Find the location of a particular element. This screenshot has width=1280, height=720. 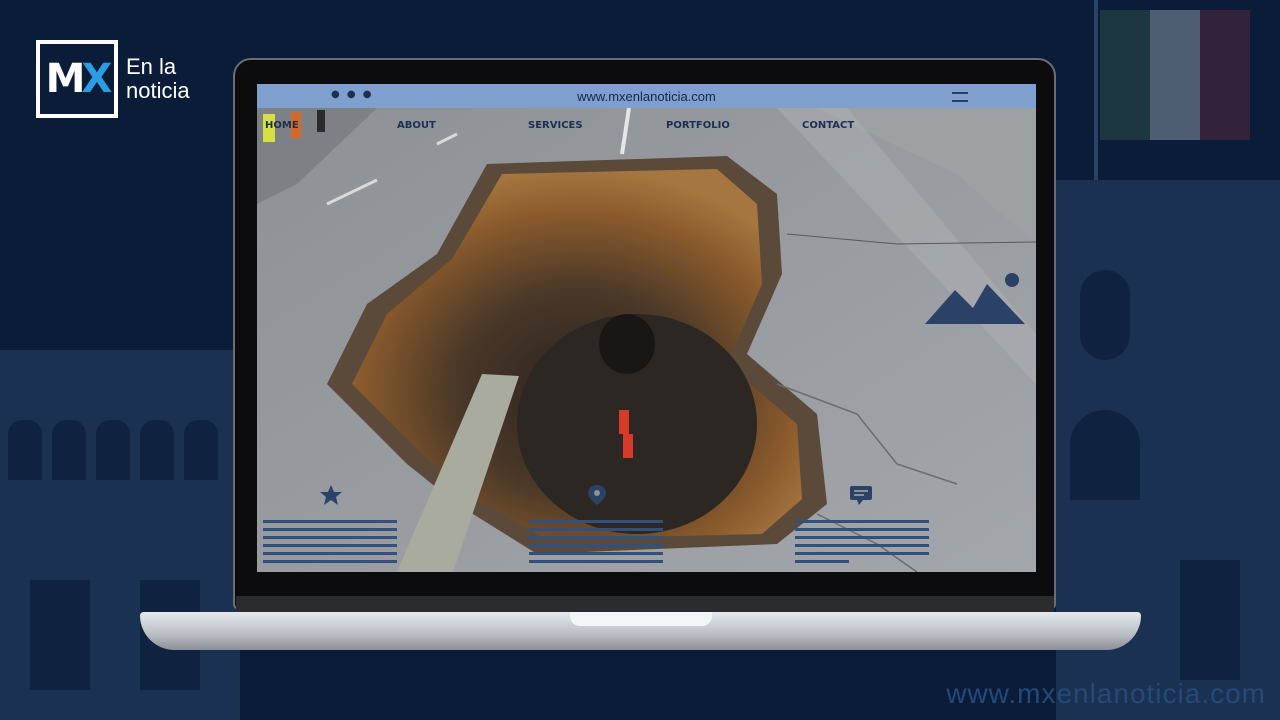

logo-text-line1: En la is located at coordinates (151, 66).